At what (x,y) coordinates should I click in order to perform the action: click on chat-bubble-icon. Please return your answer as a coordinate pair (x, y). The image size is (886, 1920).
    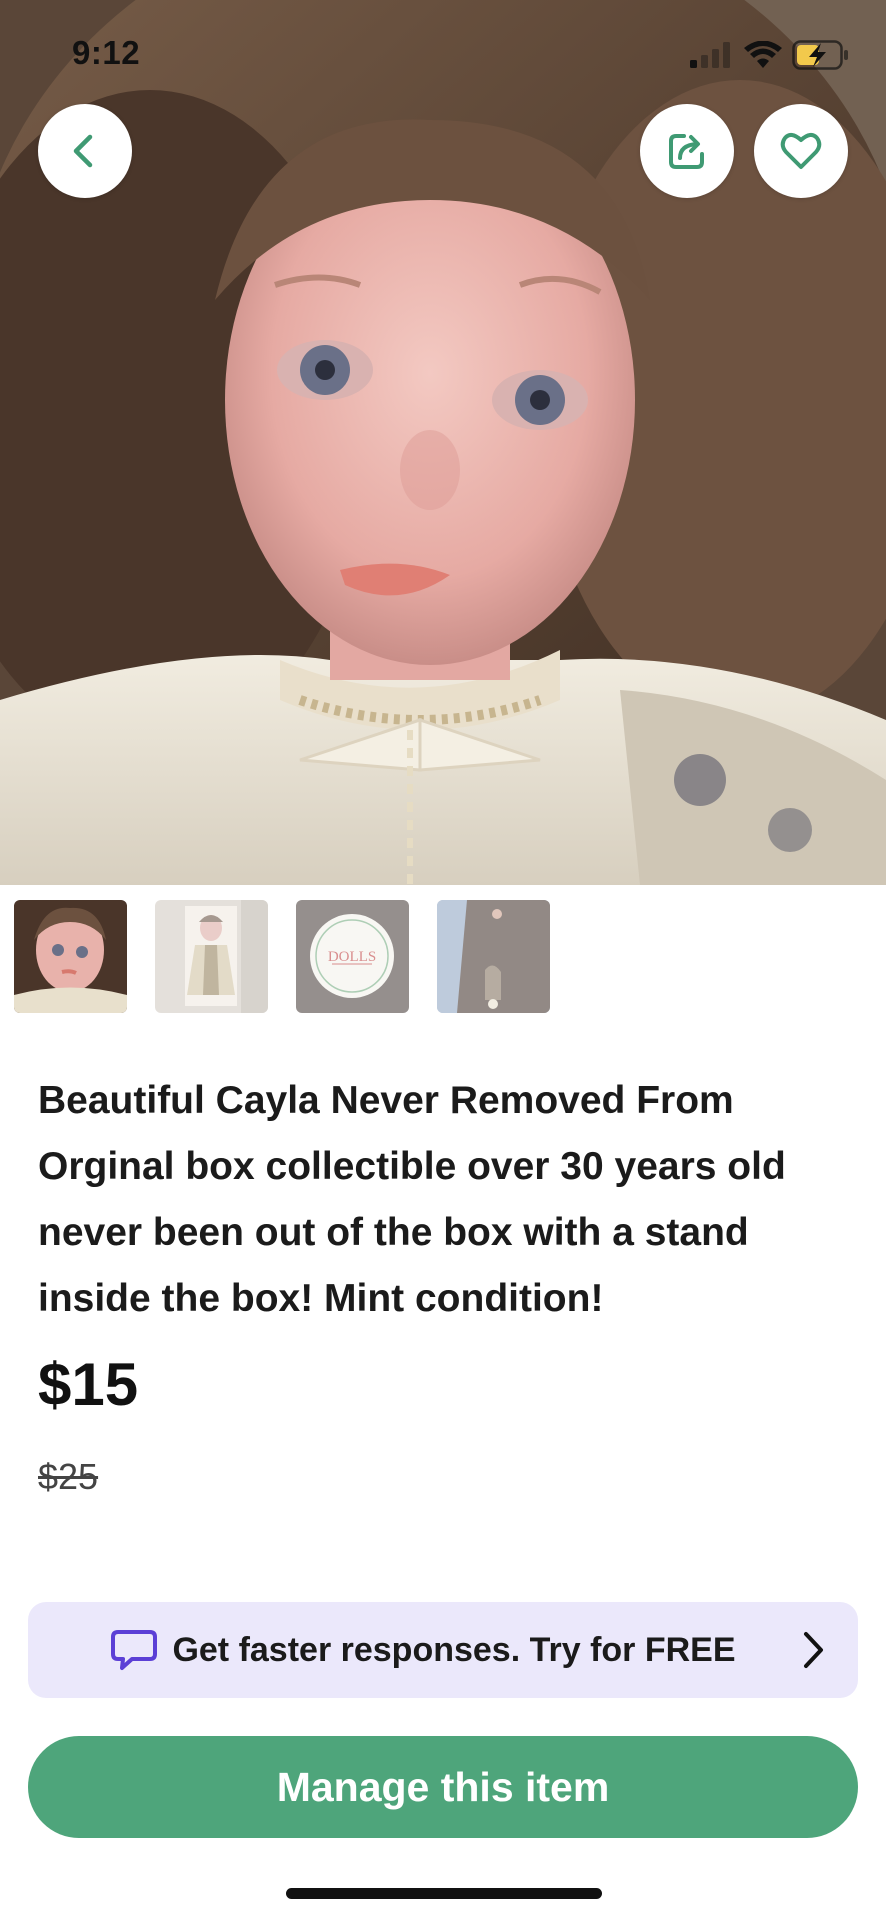
    Looking at the image, I should click on (134, 1650).